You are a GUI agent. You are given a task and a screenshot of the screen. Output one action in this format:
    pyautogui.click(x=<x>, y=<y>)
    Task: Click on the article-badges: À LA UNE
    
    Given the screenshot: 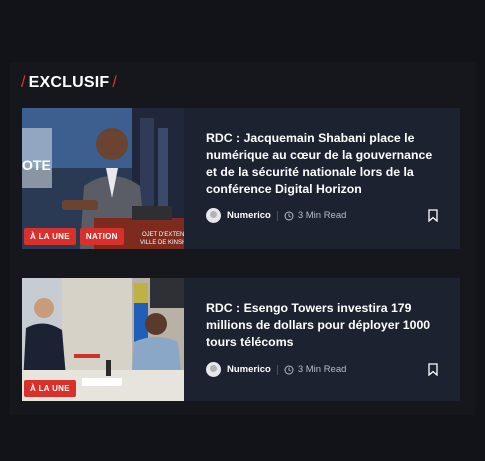 What is the action you would take?
    pyautogui.click(x=50, y=388)
    